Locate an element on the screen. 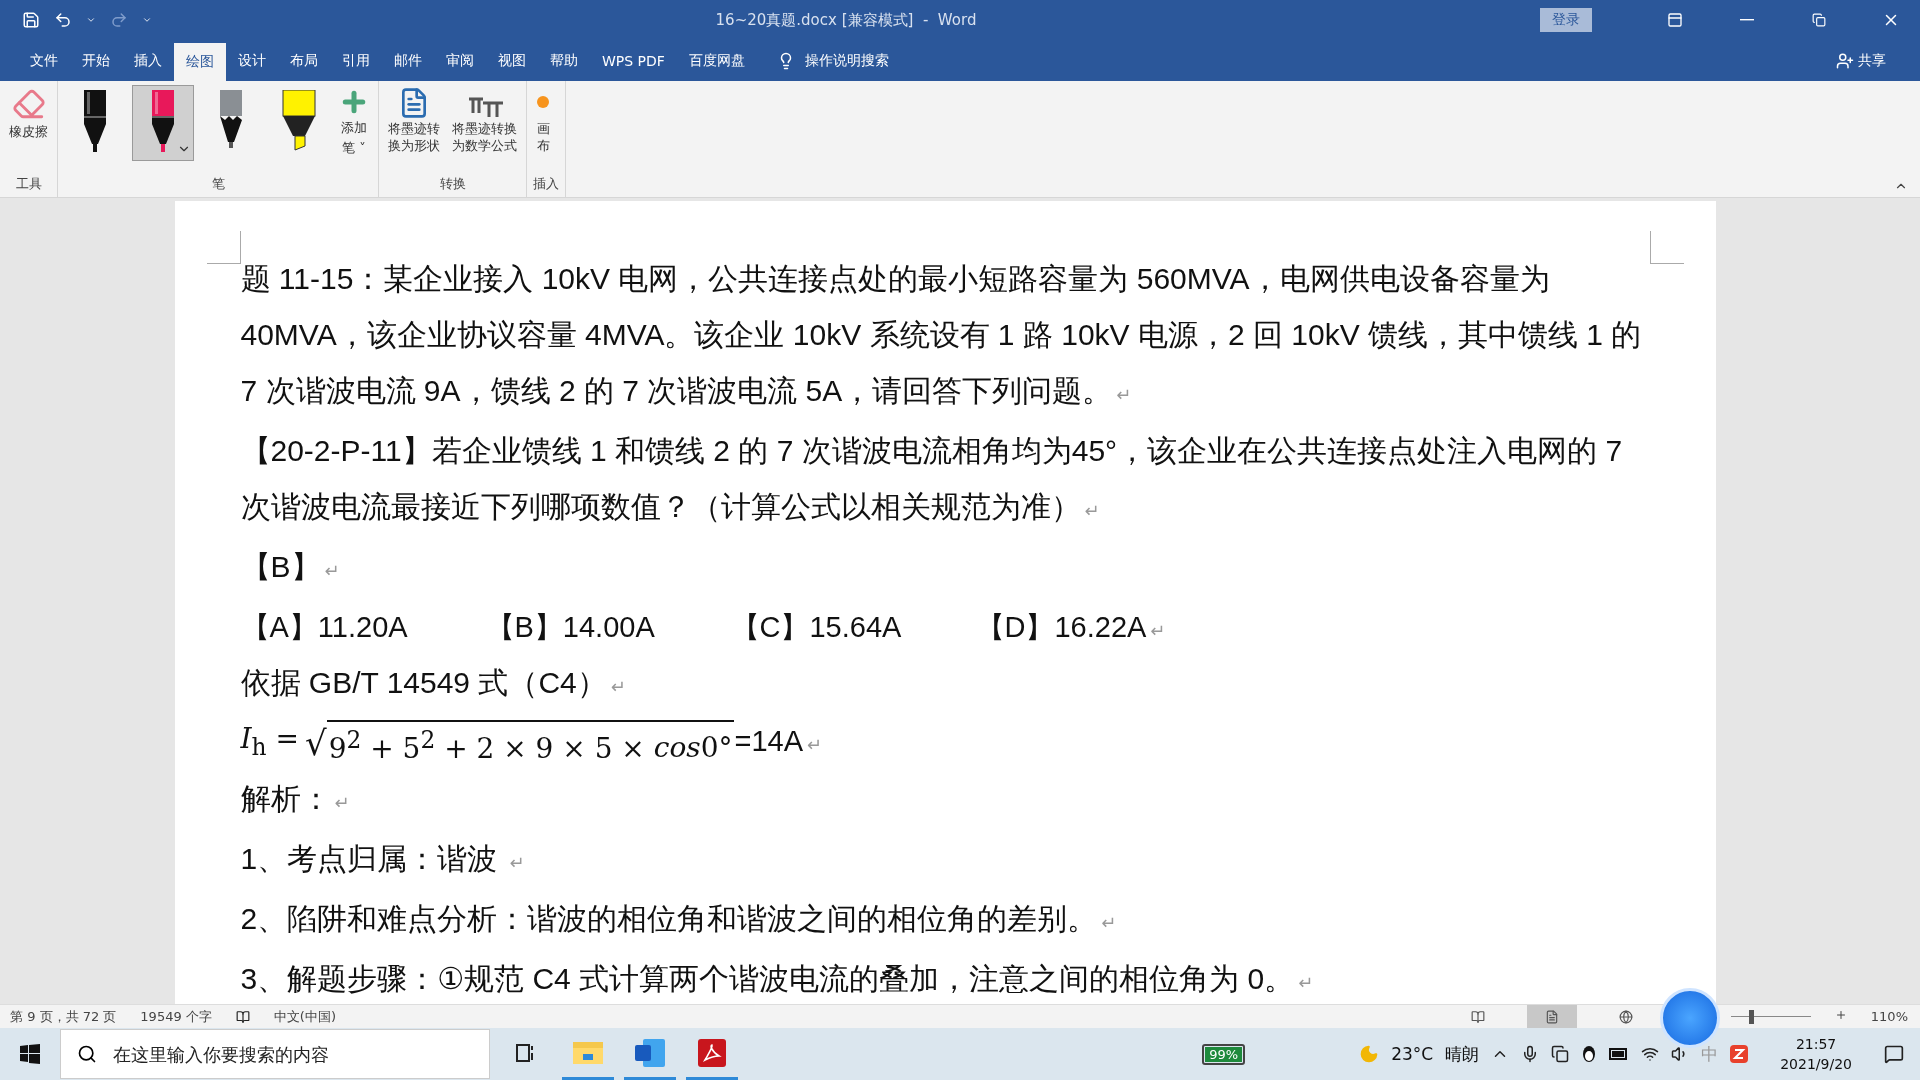  wifi-icon is located at coordinates (1650, 1054).